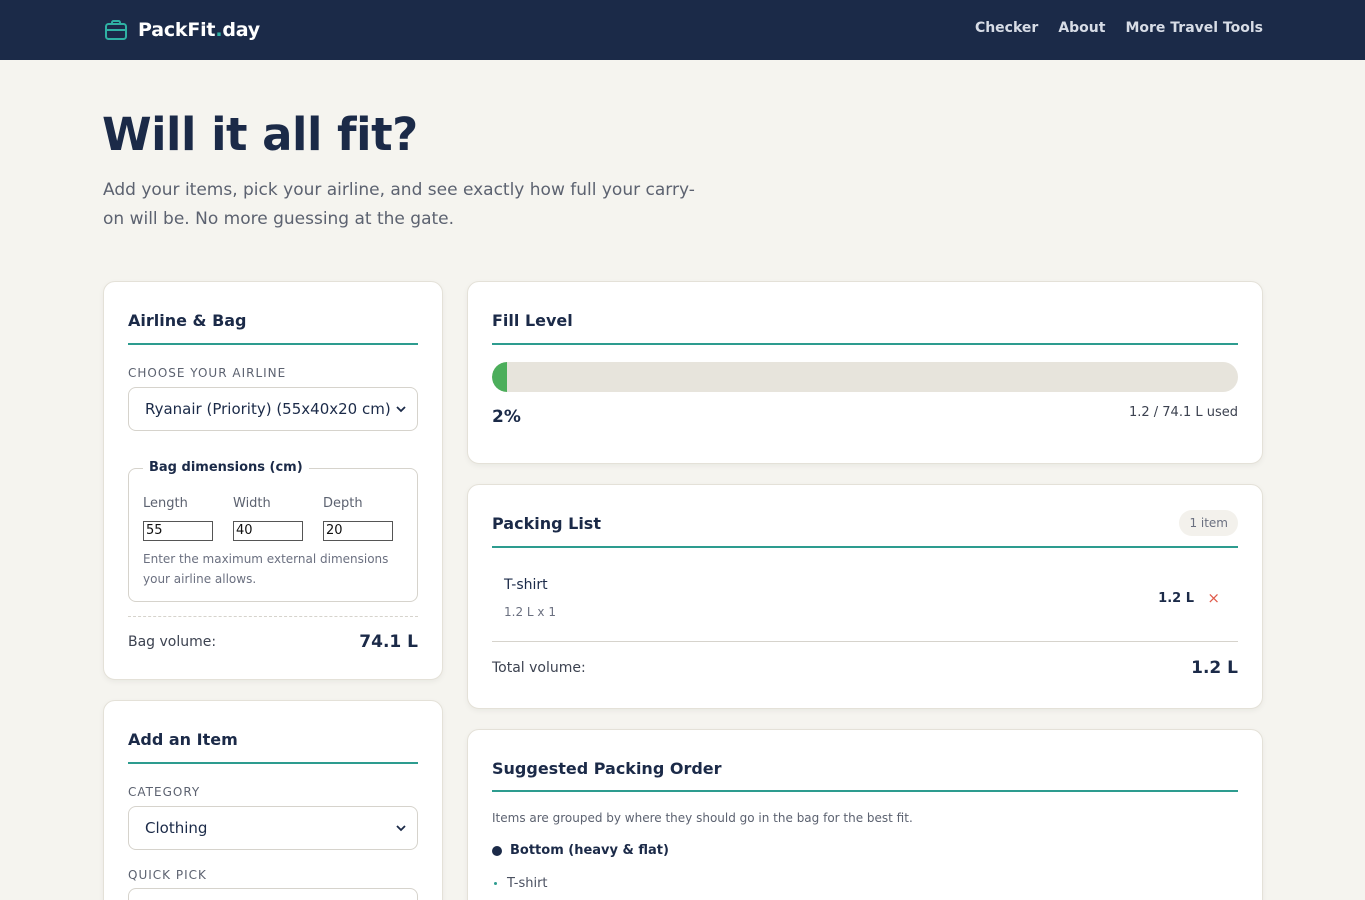  I want to click on item-volume: 1.2 L, so click(1176, 598).